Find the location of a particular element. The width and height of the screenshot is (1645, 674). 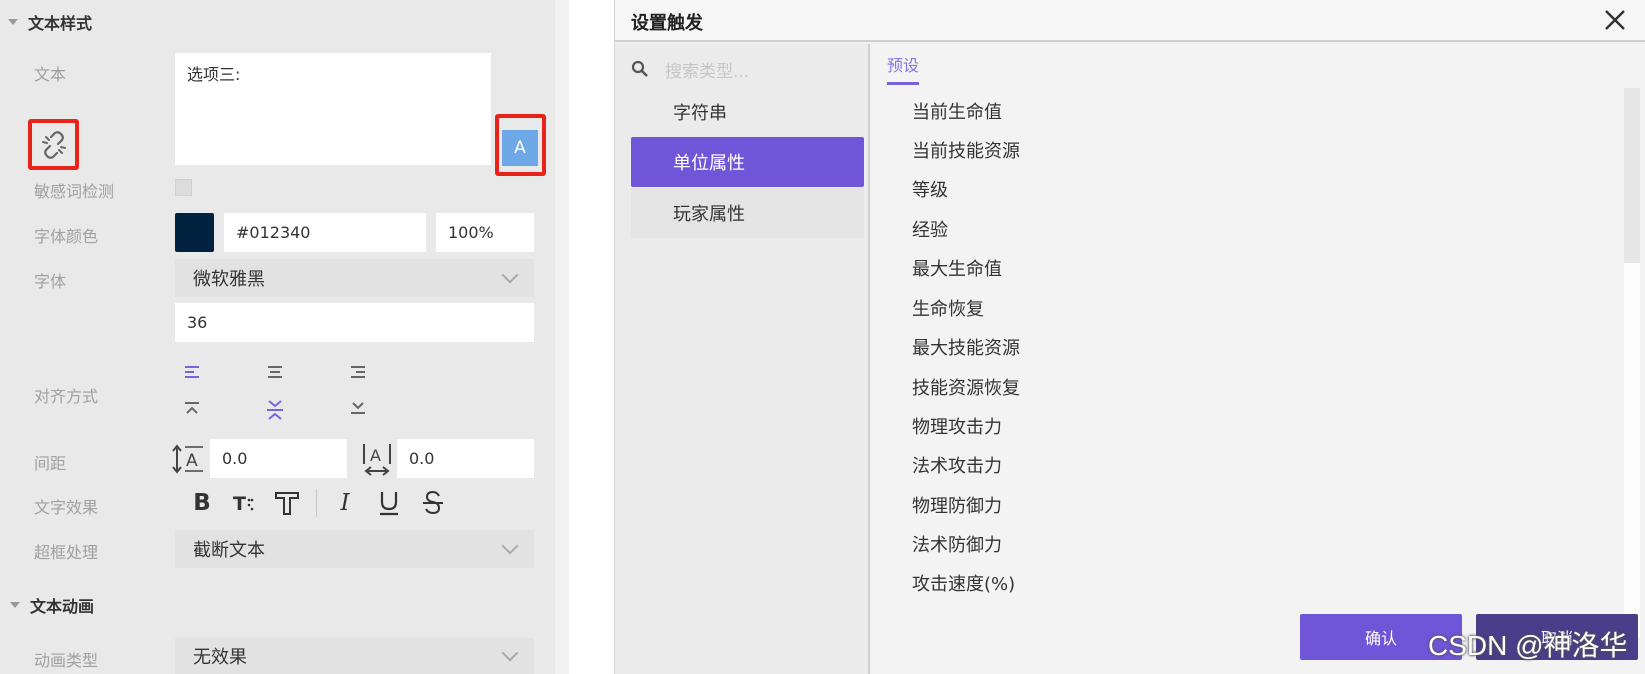

valign-middle-icon is located at coordinates (275, 410).